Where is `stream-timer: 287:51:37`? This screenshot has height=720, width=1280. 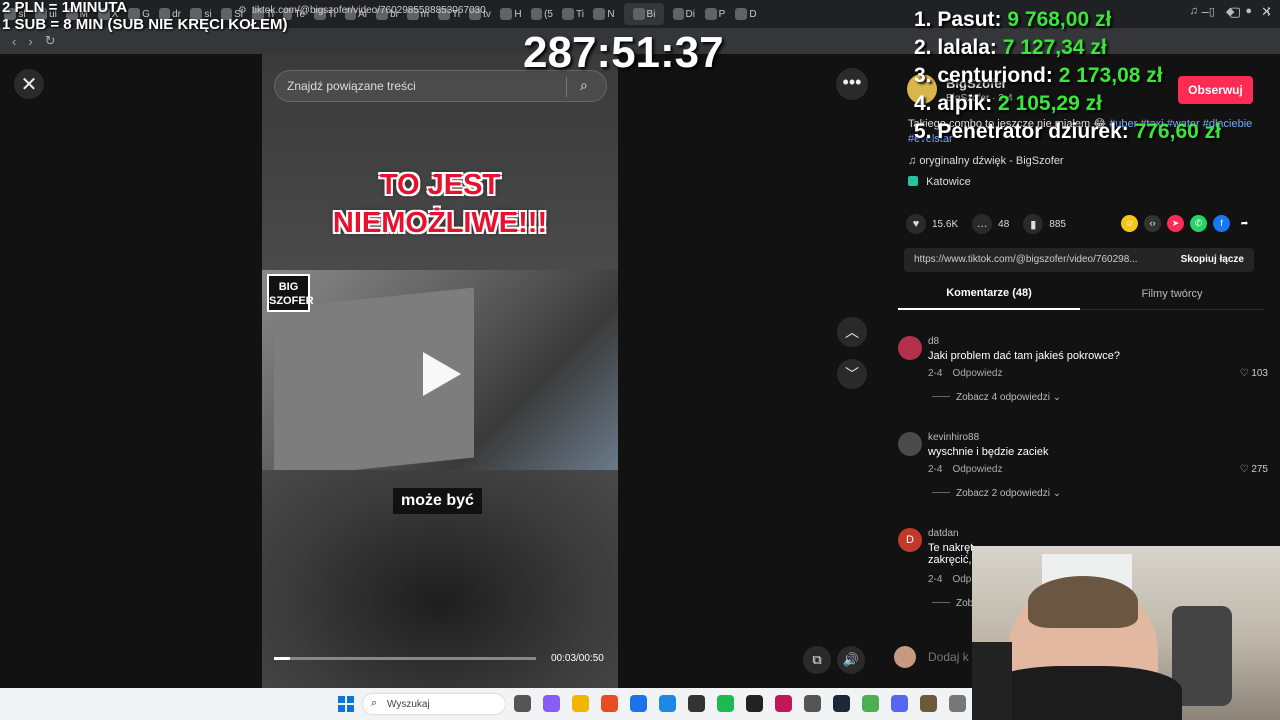 stream-timer: 287:51:37 is located at coordinates (623, 52).